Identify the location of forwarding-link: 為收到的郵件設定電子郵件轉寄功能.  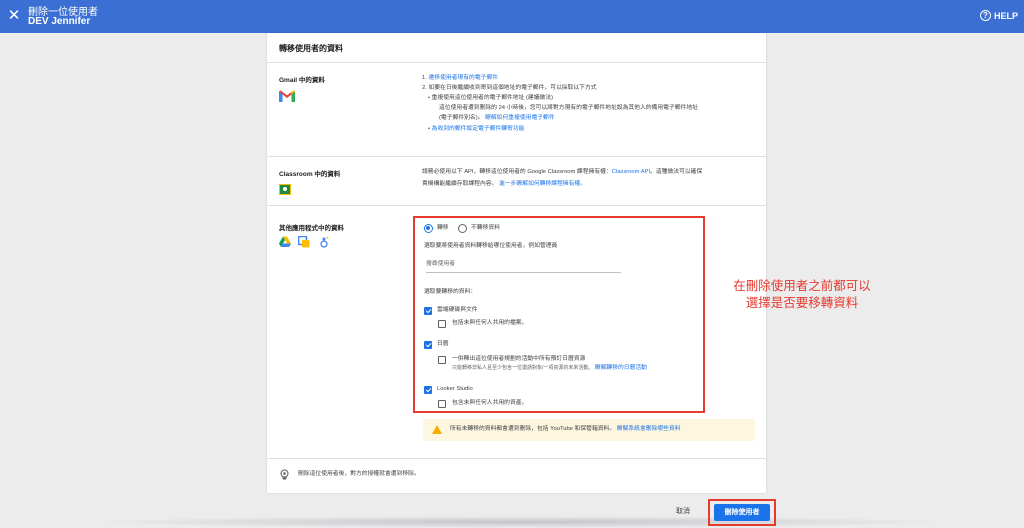
(478, 129).